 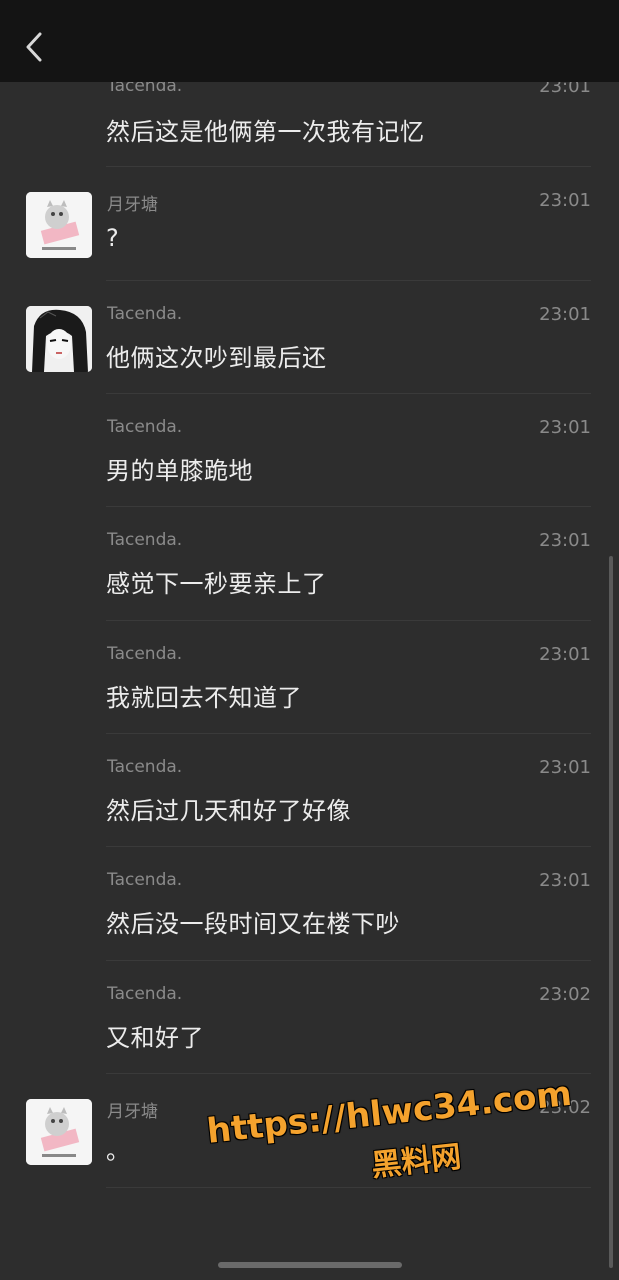 I want to click on message-text: 男的单膝跪地, so click(x=179, y=471).